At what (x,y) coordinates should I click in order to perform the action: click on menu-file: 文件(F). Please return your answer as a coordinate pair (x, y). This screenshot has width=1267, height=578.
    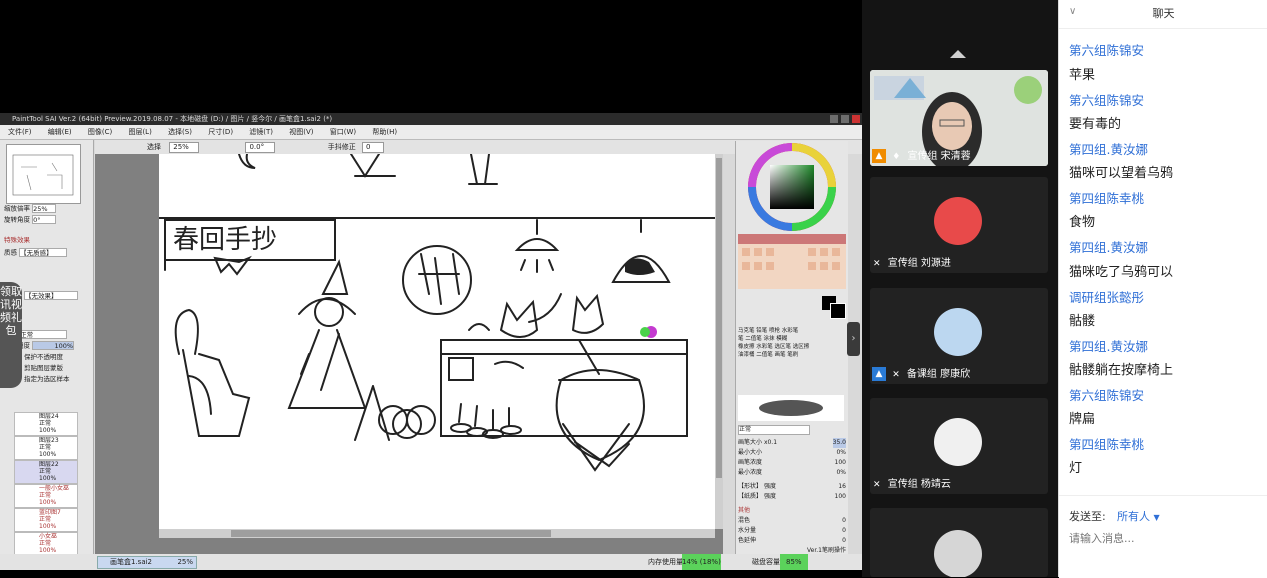
    Looking at the image, I should click on (20, 132).